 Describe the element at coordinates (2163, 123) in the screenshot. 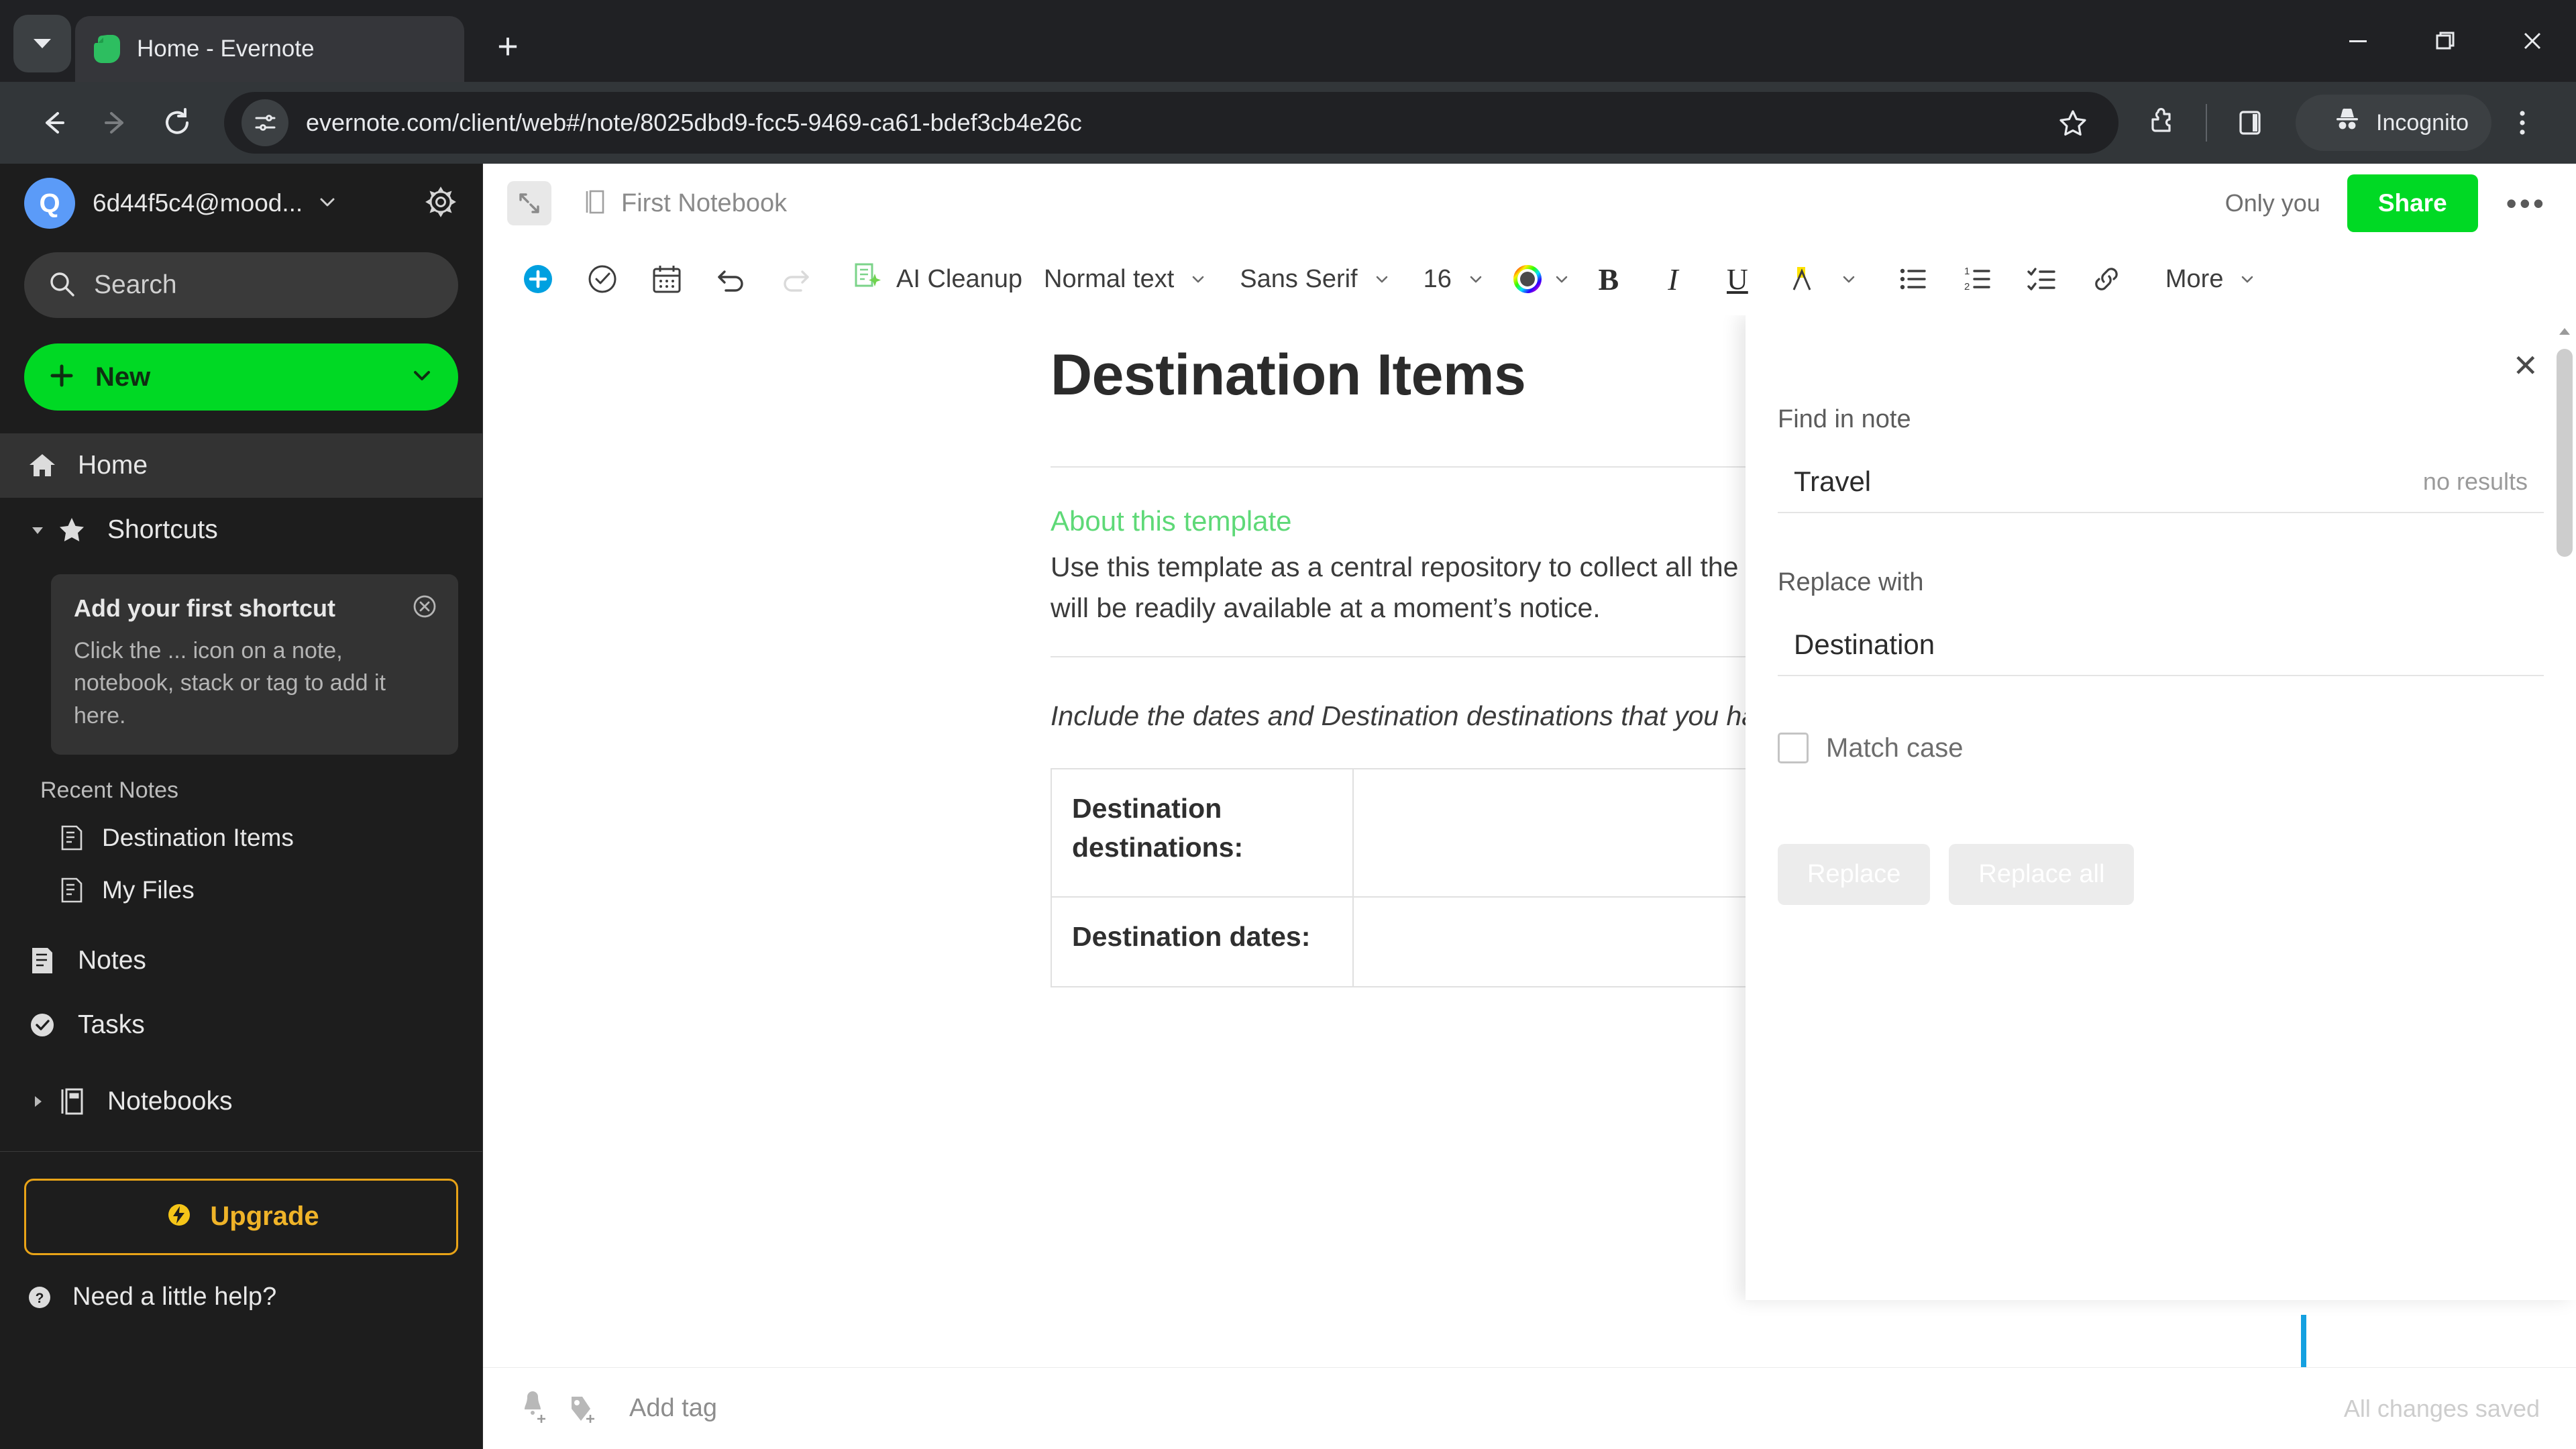

I see `extensions-icon` at that location.